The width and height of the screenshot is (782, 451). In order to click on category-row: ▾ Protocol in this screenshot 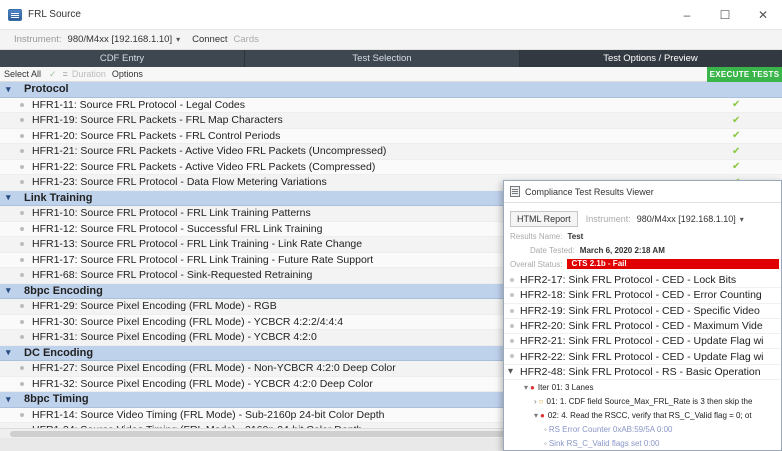, I will do `click(391, 90)`.